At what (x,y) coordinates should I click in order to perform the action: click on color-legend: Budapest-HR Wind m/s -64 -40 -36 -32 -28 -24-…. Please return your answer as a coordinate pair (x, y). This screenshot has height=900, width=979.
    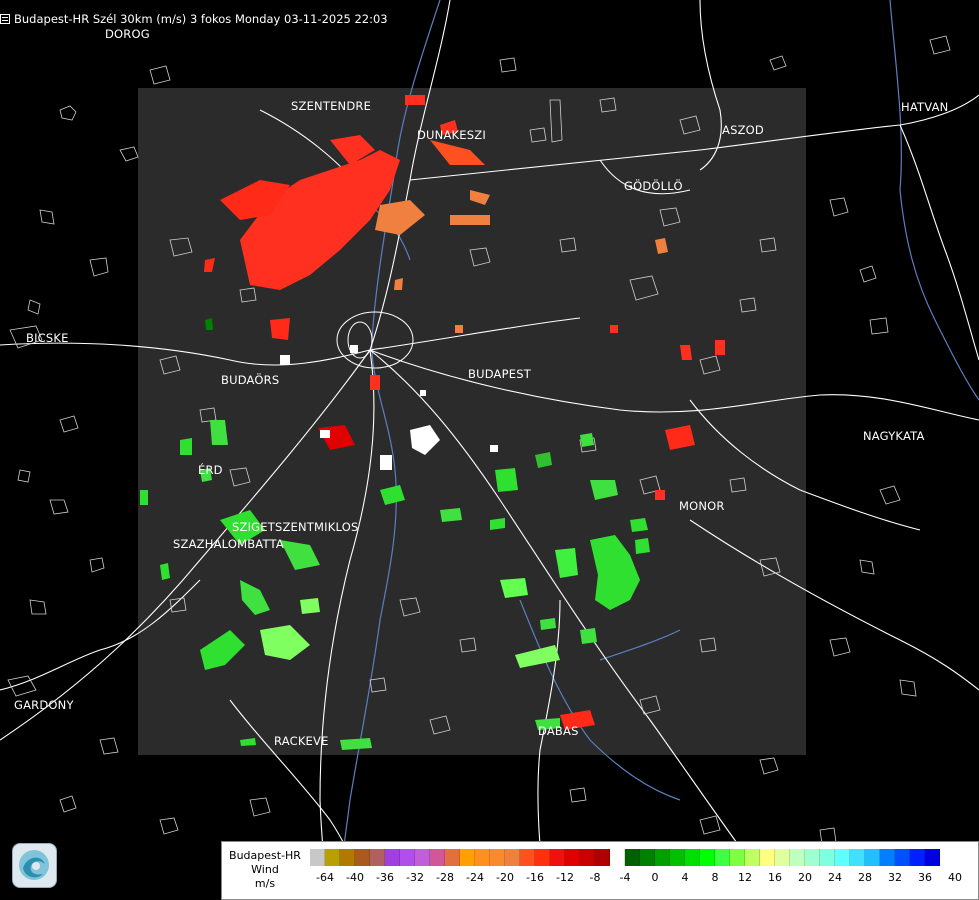
    Looking at the image, I should click on (600, 870).